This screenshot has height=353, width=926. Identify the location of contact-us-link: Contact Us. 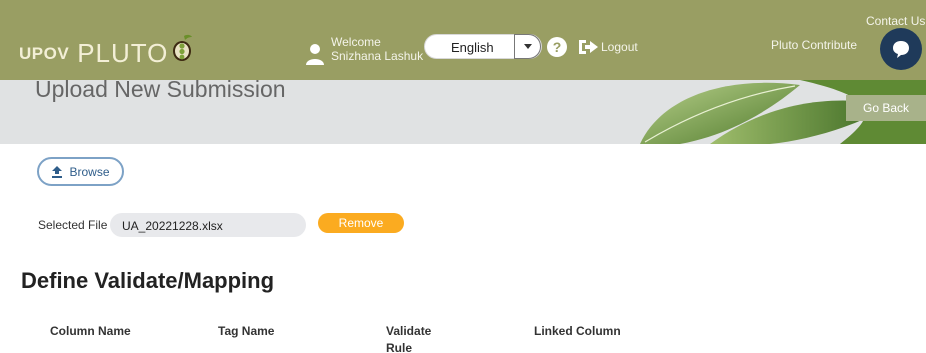
(895, 21).